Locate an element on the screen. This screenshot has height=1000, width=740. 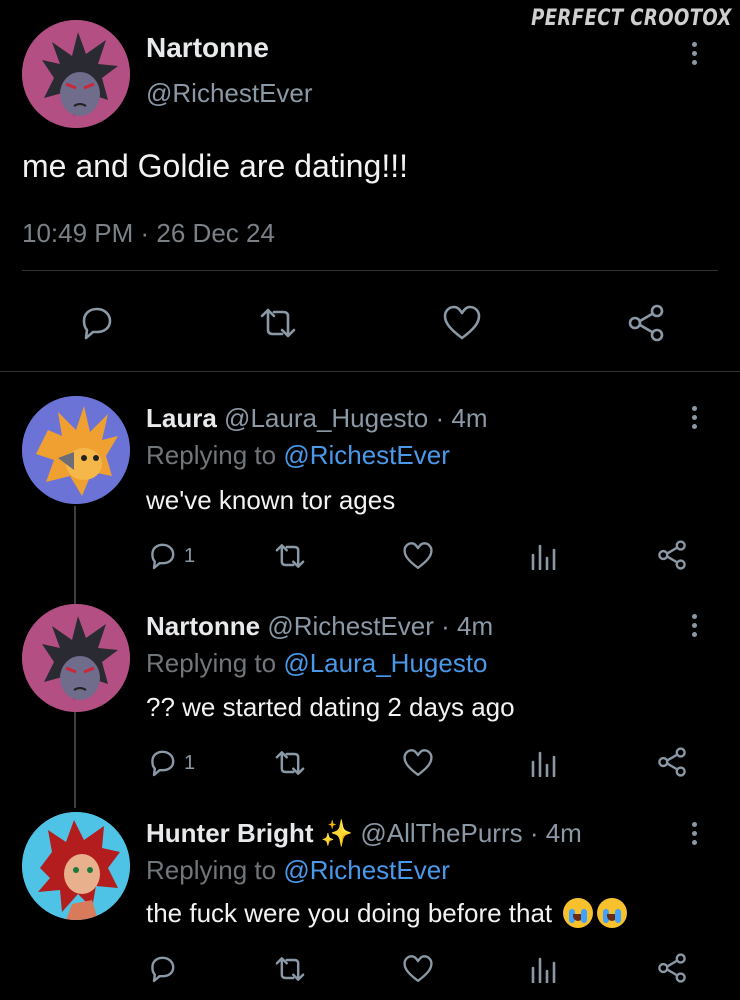
reply-header: Nartonne @RichestEver · 4m is located at coordinates (319, 626).